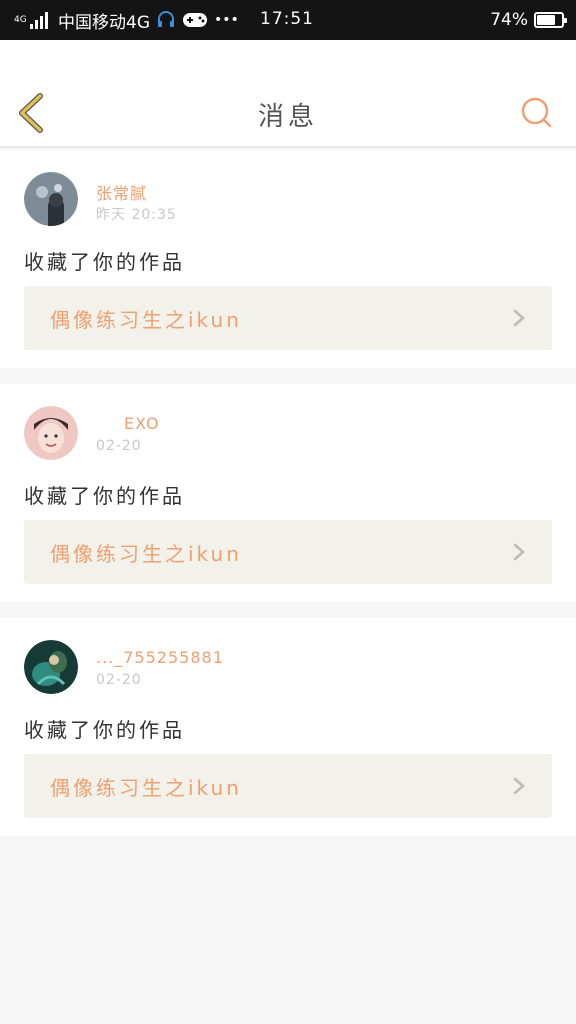 The height and width of the screenshot is (1024, 576). Describe the element at coordinates (142, 423) in the screenshot. I see `username: EXO` at that location.